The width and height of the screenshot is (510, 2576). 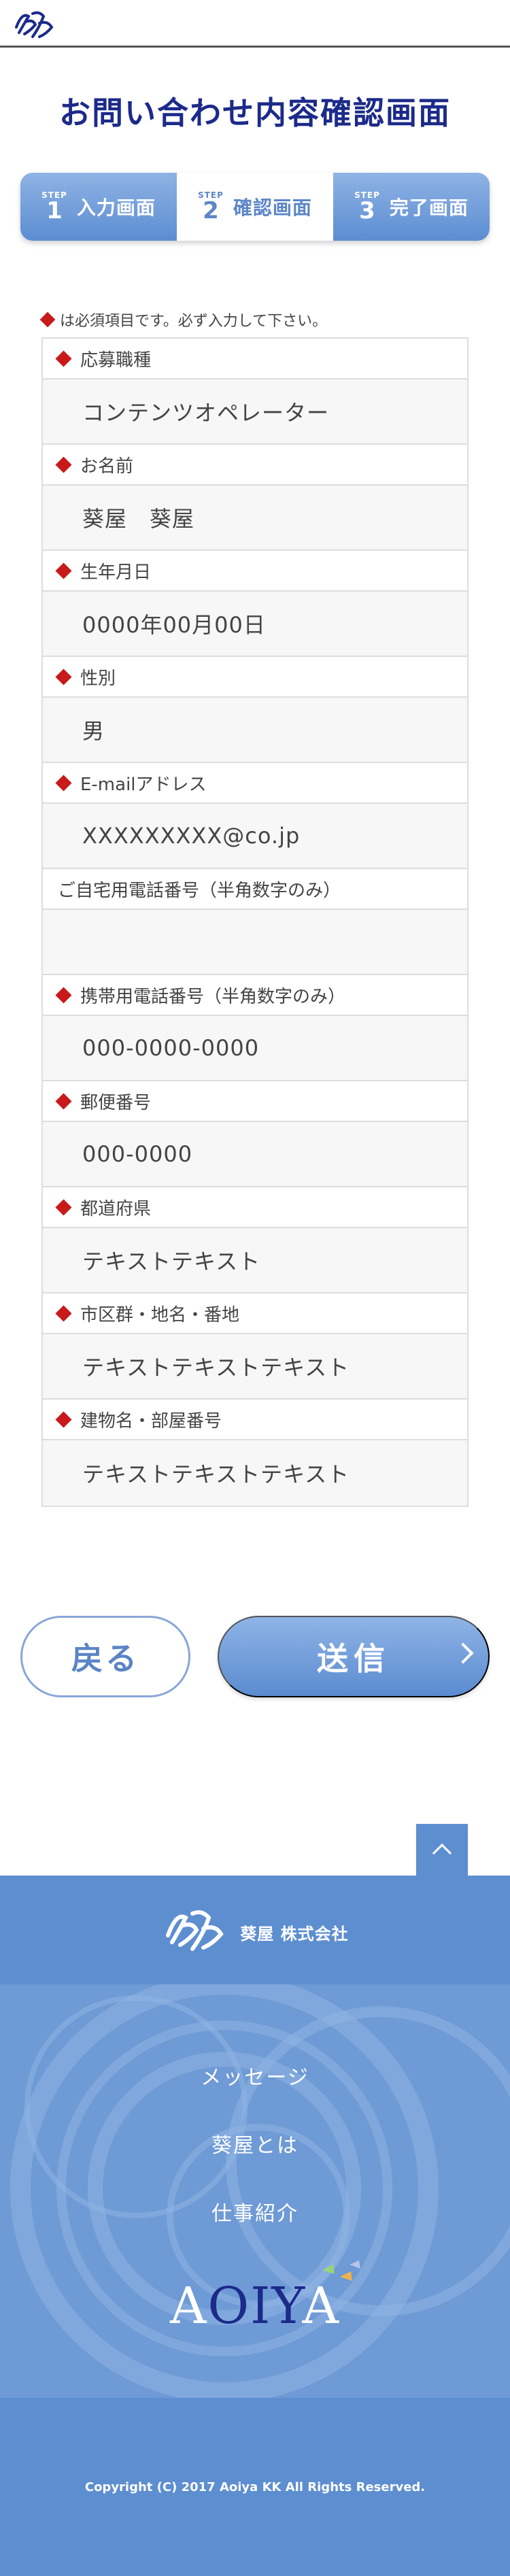 What do you see at coordinates (211, 210) in the screenshot?
I see `step-number: 2` at bounding box center [211, 210].